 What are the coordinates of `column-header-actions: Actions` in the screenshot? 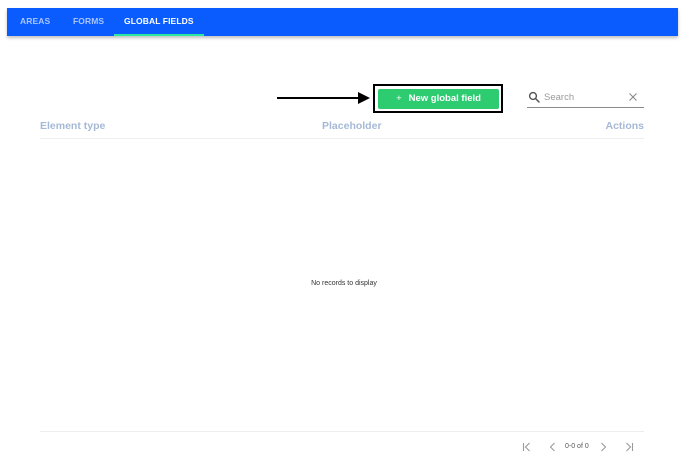 It's located at (624, 126).